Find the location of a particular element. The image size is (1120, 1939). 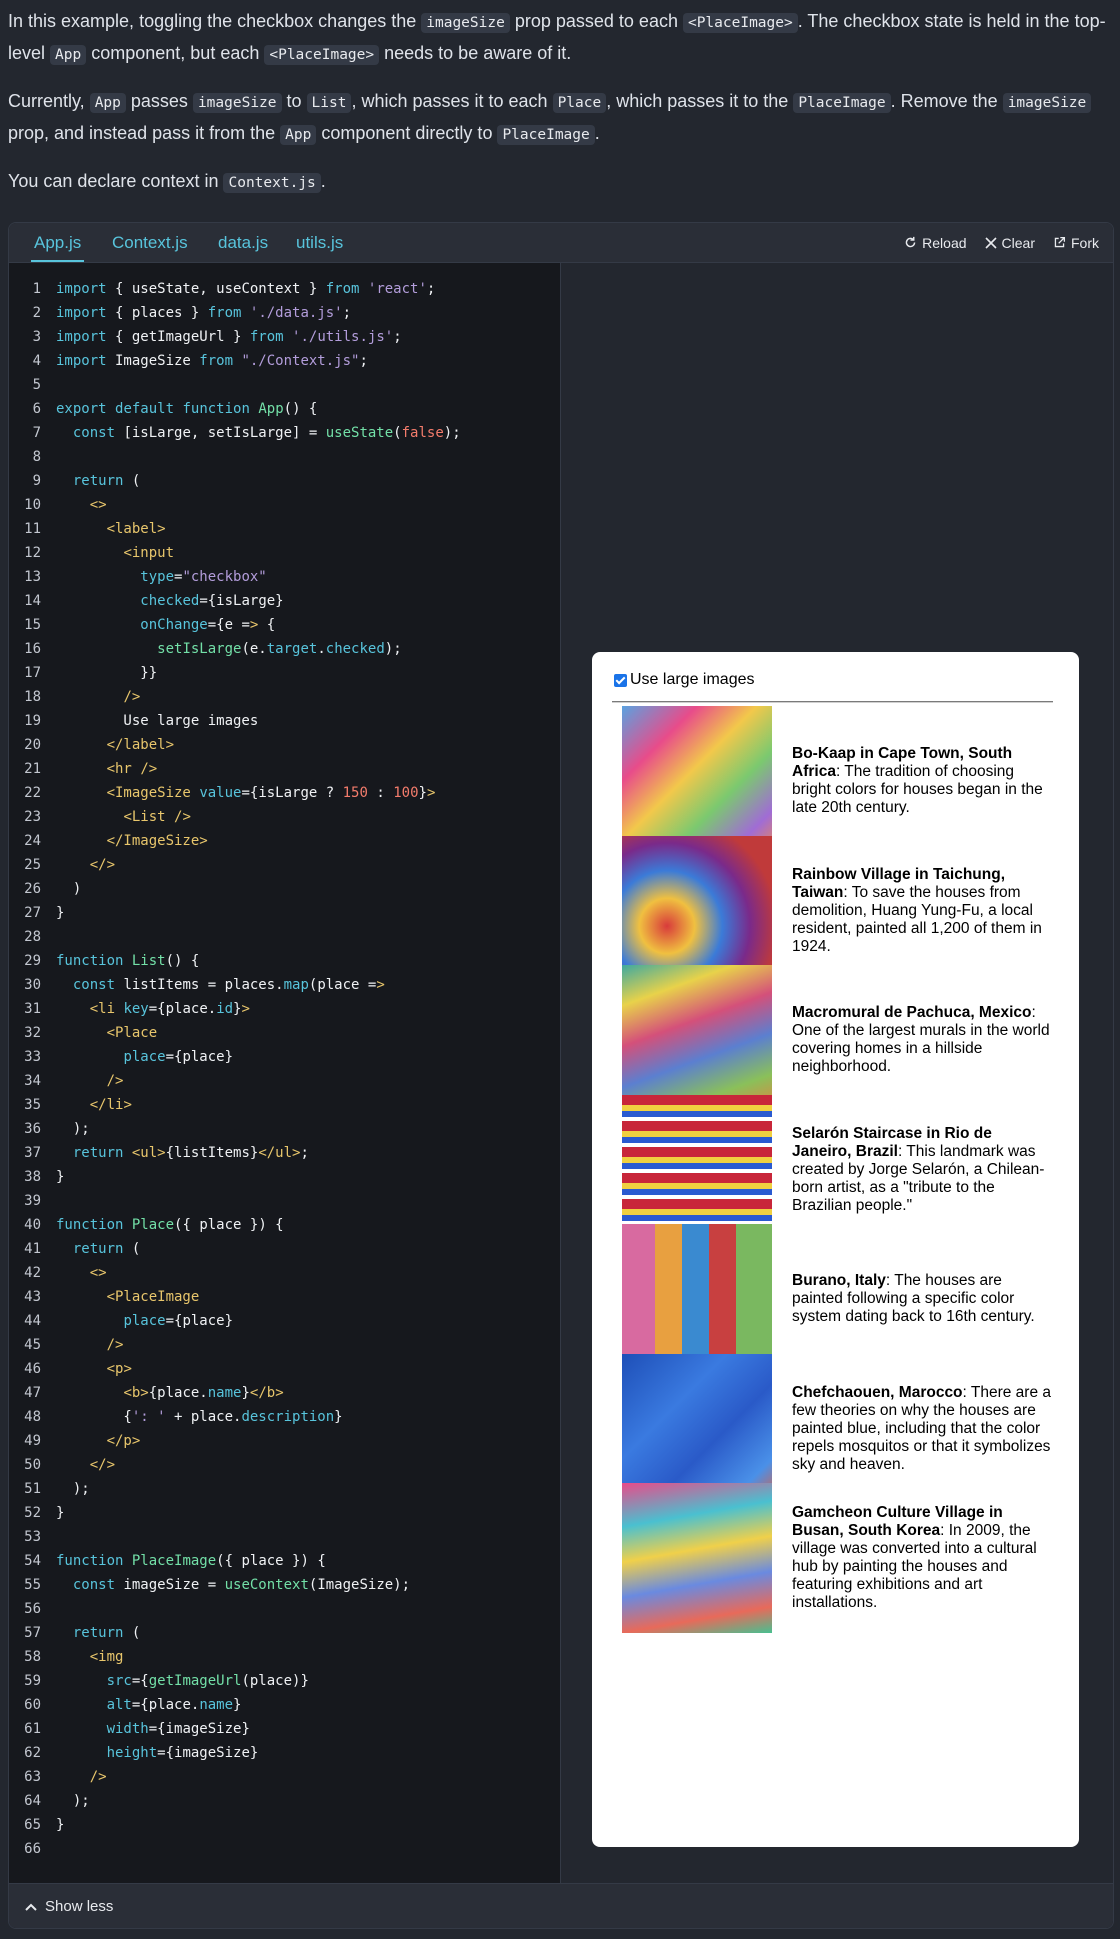

line-number: 9 is located at coordinates (36, 481).